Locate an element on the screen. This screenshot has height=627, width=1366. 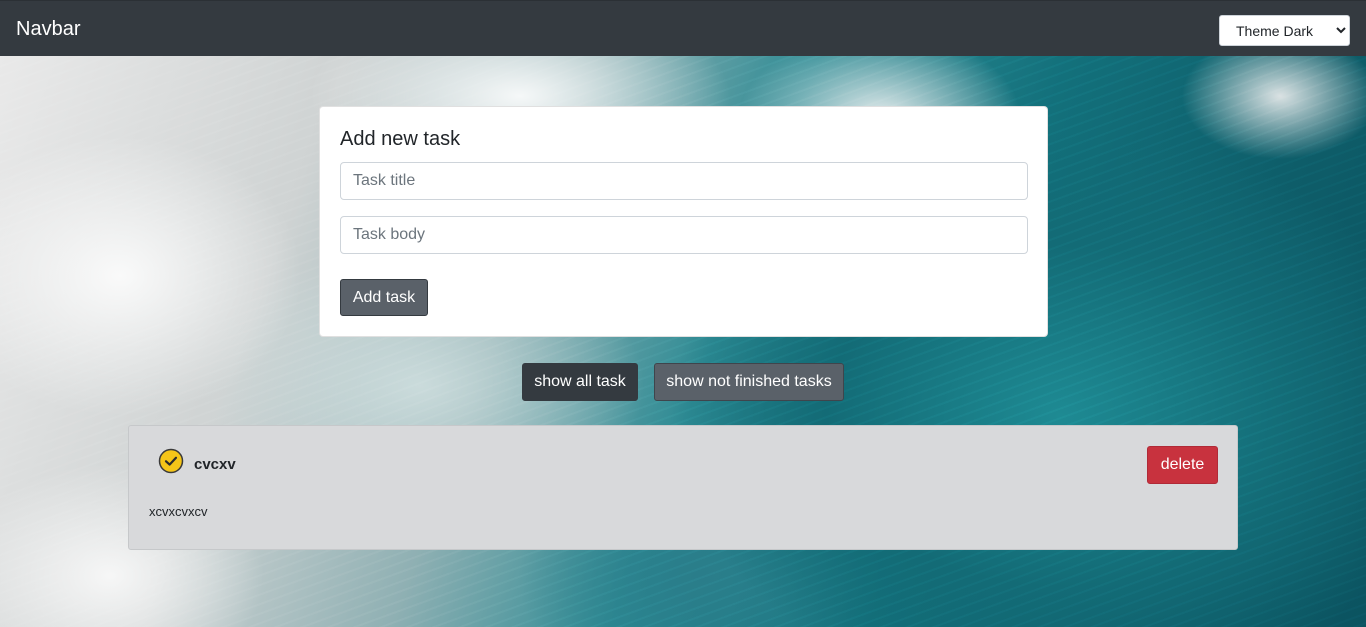
theme-select: Theme Dark is located at coordinates (1284, 30).